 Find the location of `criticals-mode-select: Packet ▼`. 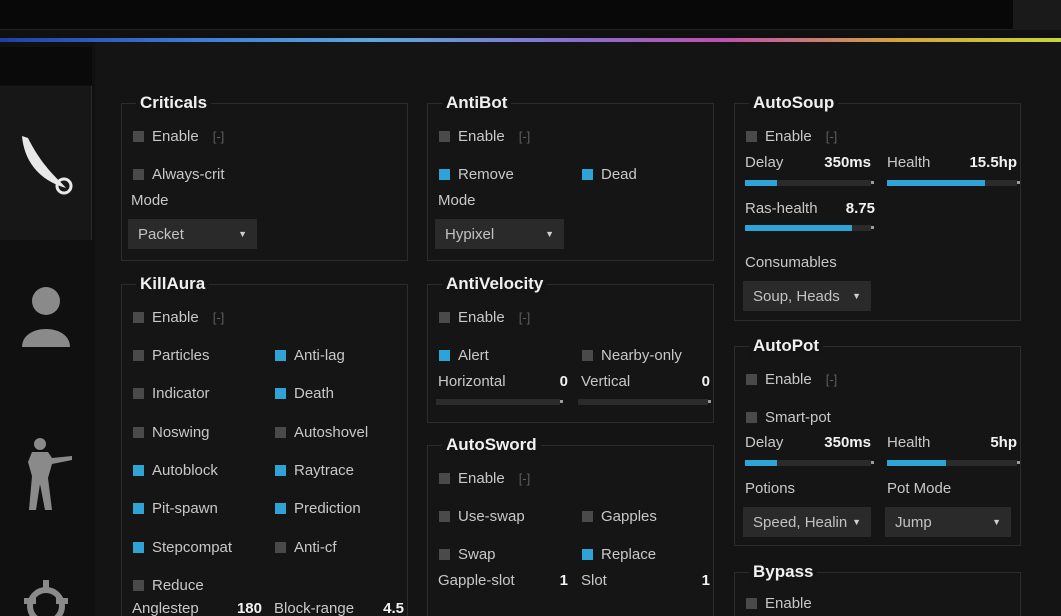

criticals-mode-select: Packet ▼ is located at coordinates (192, 234).